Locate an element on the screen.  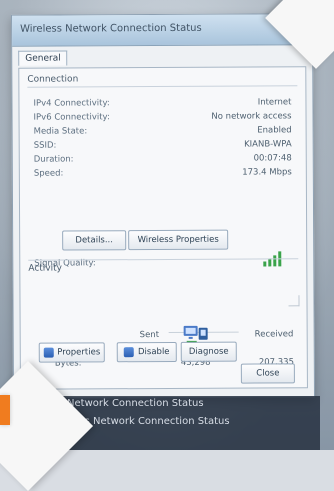
row-duration-key: Duration: is located at coordinates (53, 159).